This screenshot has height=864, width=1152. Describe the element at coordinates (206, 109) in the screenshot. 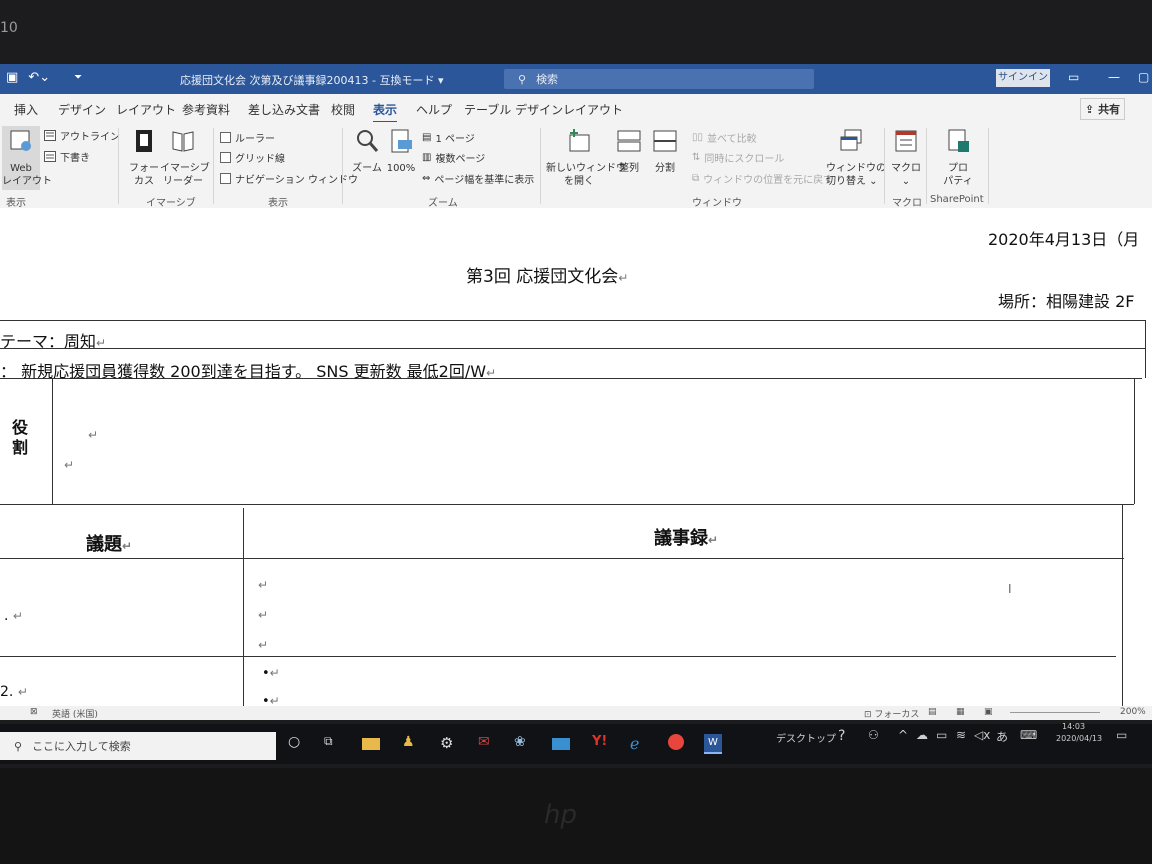

I see `tab-references: 参考資料` at that location.